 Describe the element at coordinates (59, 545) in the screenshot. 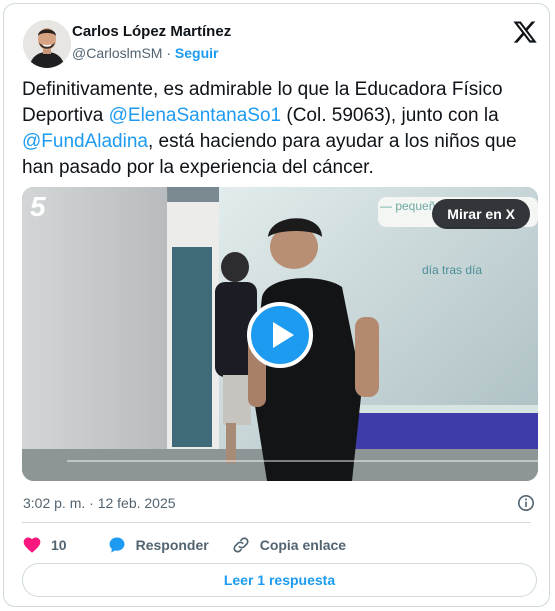

I see `like-count: 10` at that location.